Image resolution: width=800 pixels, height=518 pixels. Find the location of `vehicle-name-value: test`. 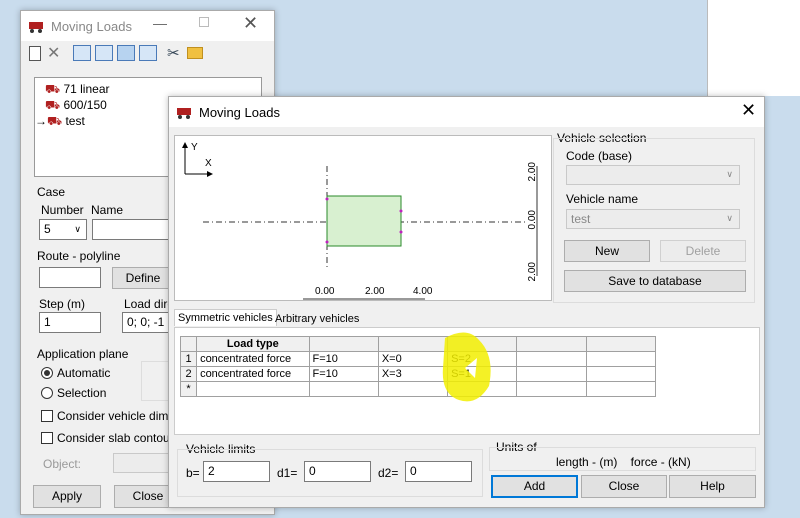

vehicle-name-value: test is located at coordinates (581, 219).